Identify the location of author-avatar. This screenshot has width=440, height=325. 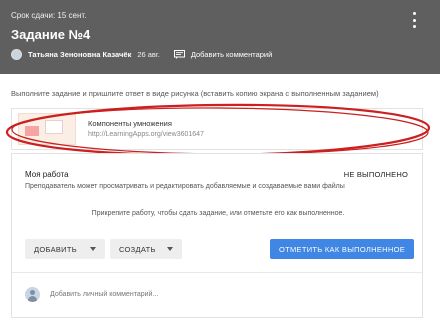
(16, 54).